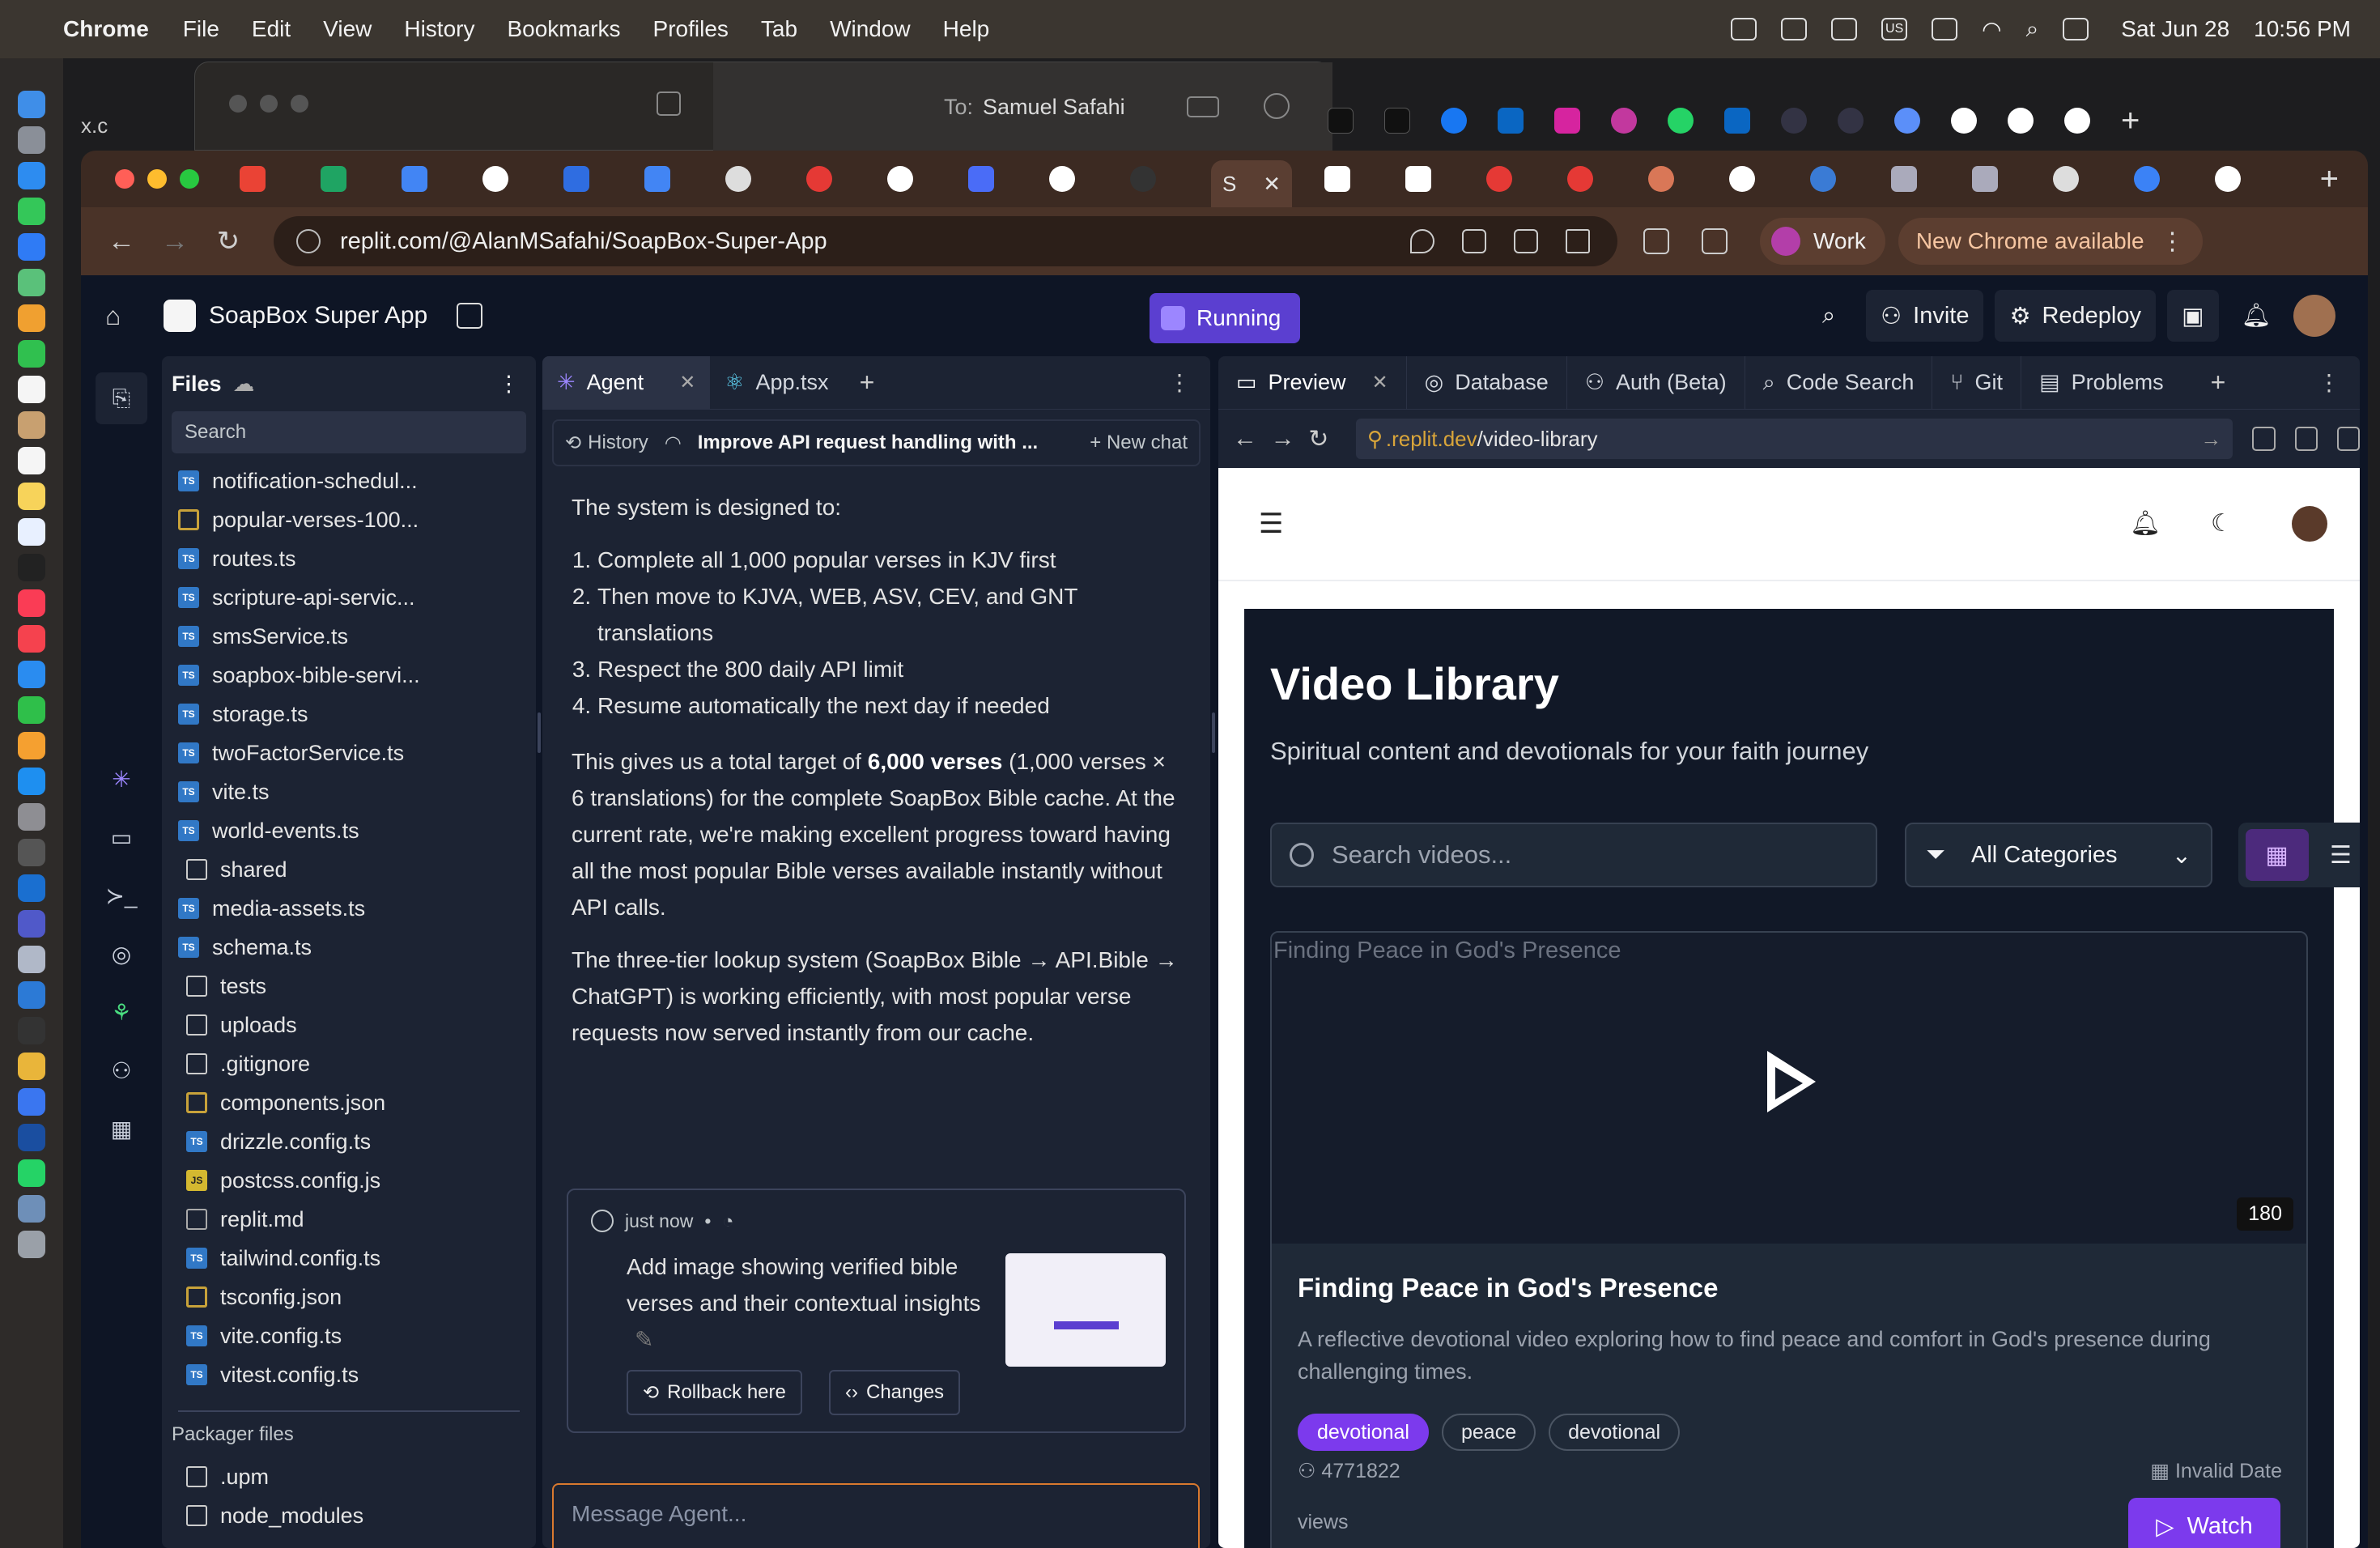  I want to click on reload-button: ↻, so click(228, 241).